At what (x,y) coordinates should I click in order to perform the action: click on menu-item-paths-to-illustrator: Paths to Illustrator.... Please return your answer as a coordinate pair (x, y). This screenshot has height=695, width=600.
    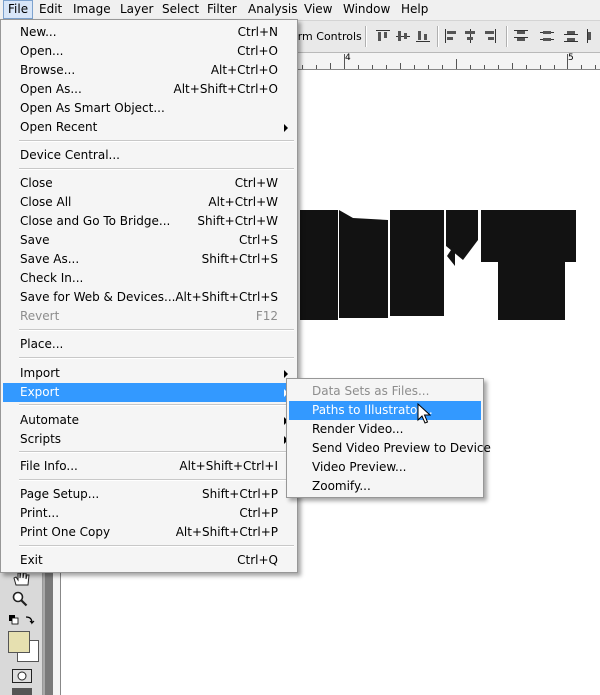
    Looking at the image, I should click on (385, 410).